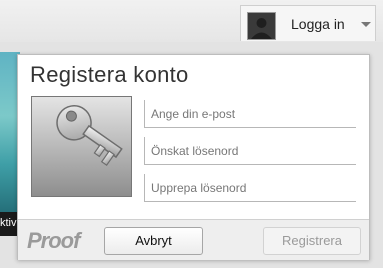 This screenshot has width=383, height=268. I want to click on cancel-button: Avbryt, so click(153, 241).